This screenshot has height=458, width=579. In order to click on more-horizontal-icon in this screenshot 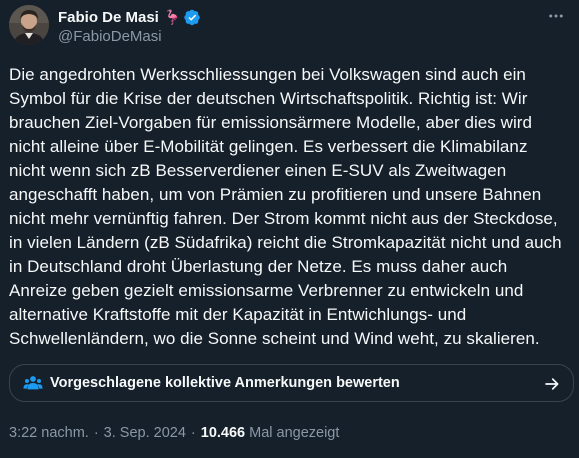, I will do `click(556, 16)`.